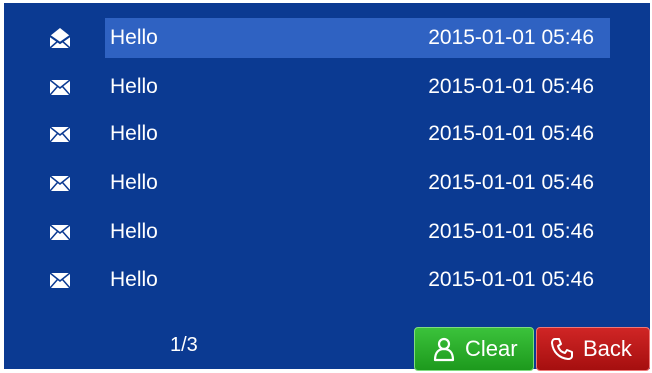 This screenshot has width=652, height=373. I want to click on person-icon, so click(444, 349).